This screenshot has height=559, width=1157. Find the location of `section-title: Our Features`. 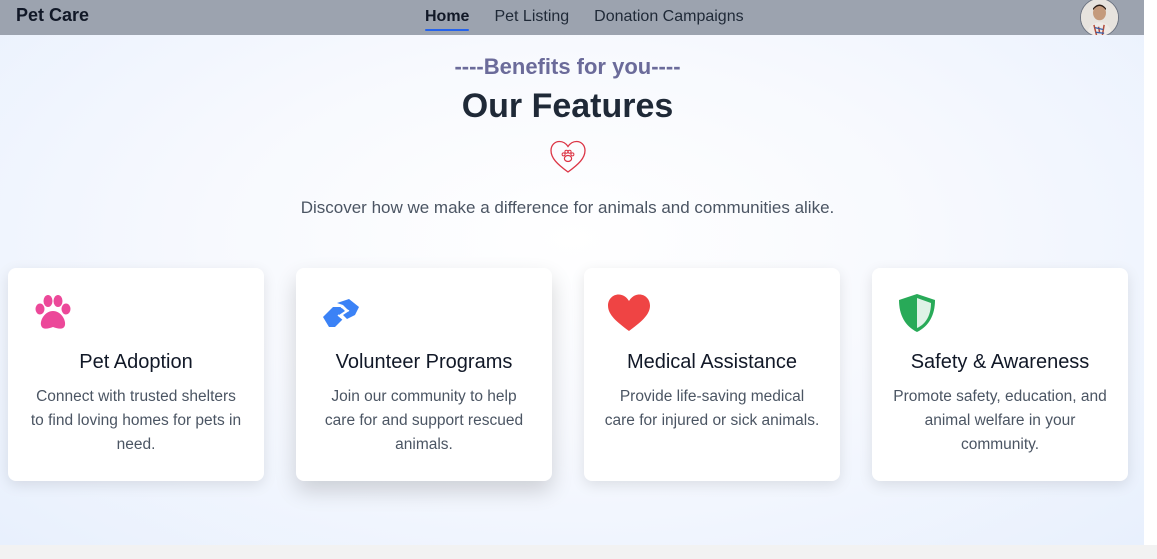

section-title: Our Features is located at coordinates (567, 106).